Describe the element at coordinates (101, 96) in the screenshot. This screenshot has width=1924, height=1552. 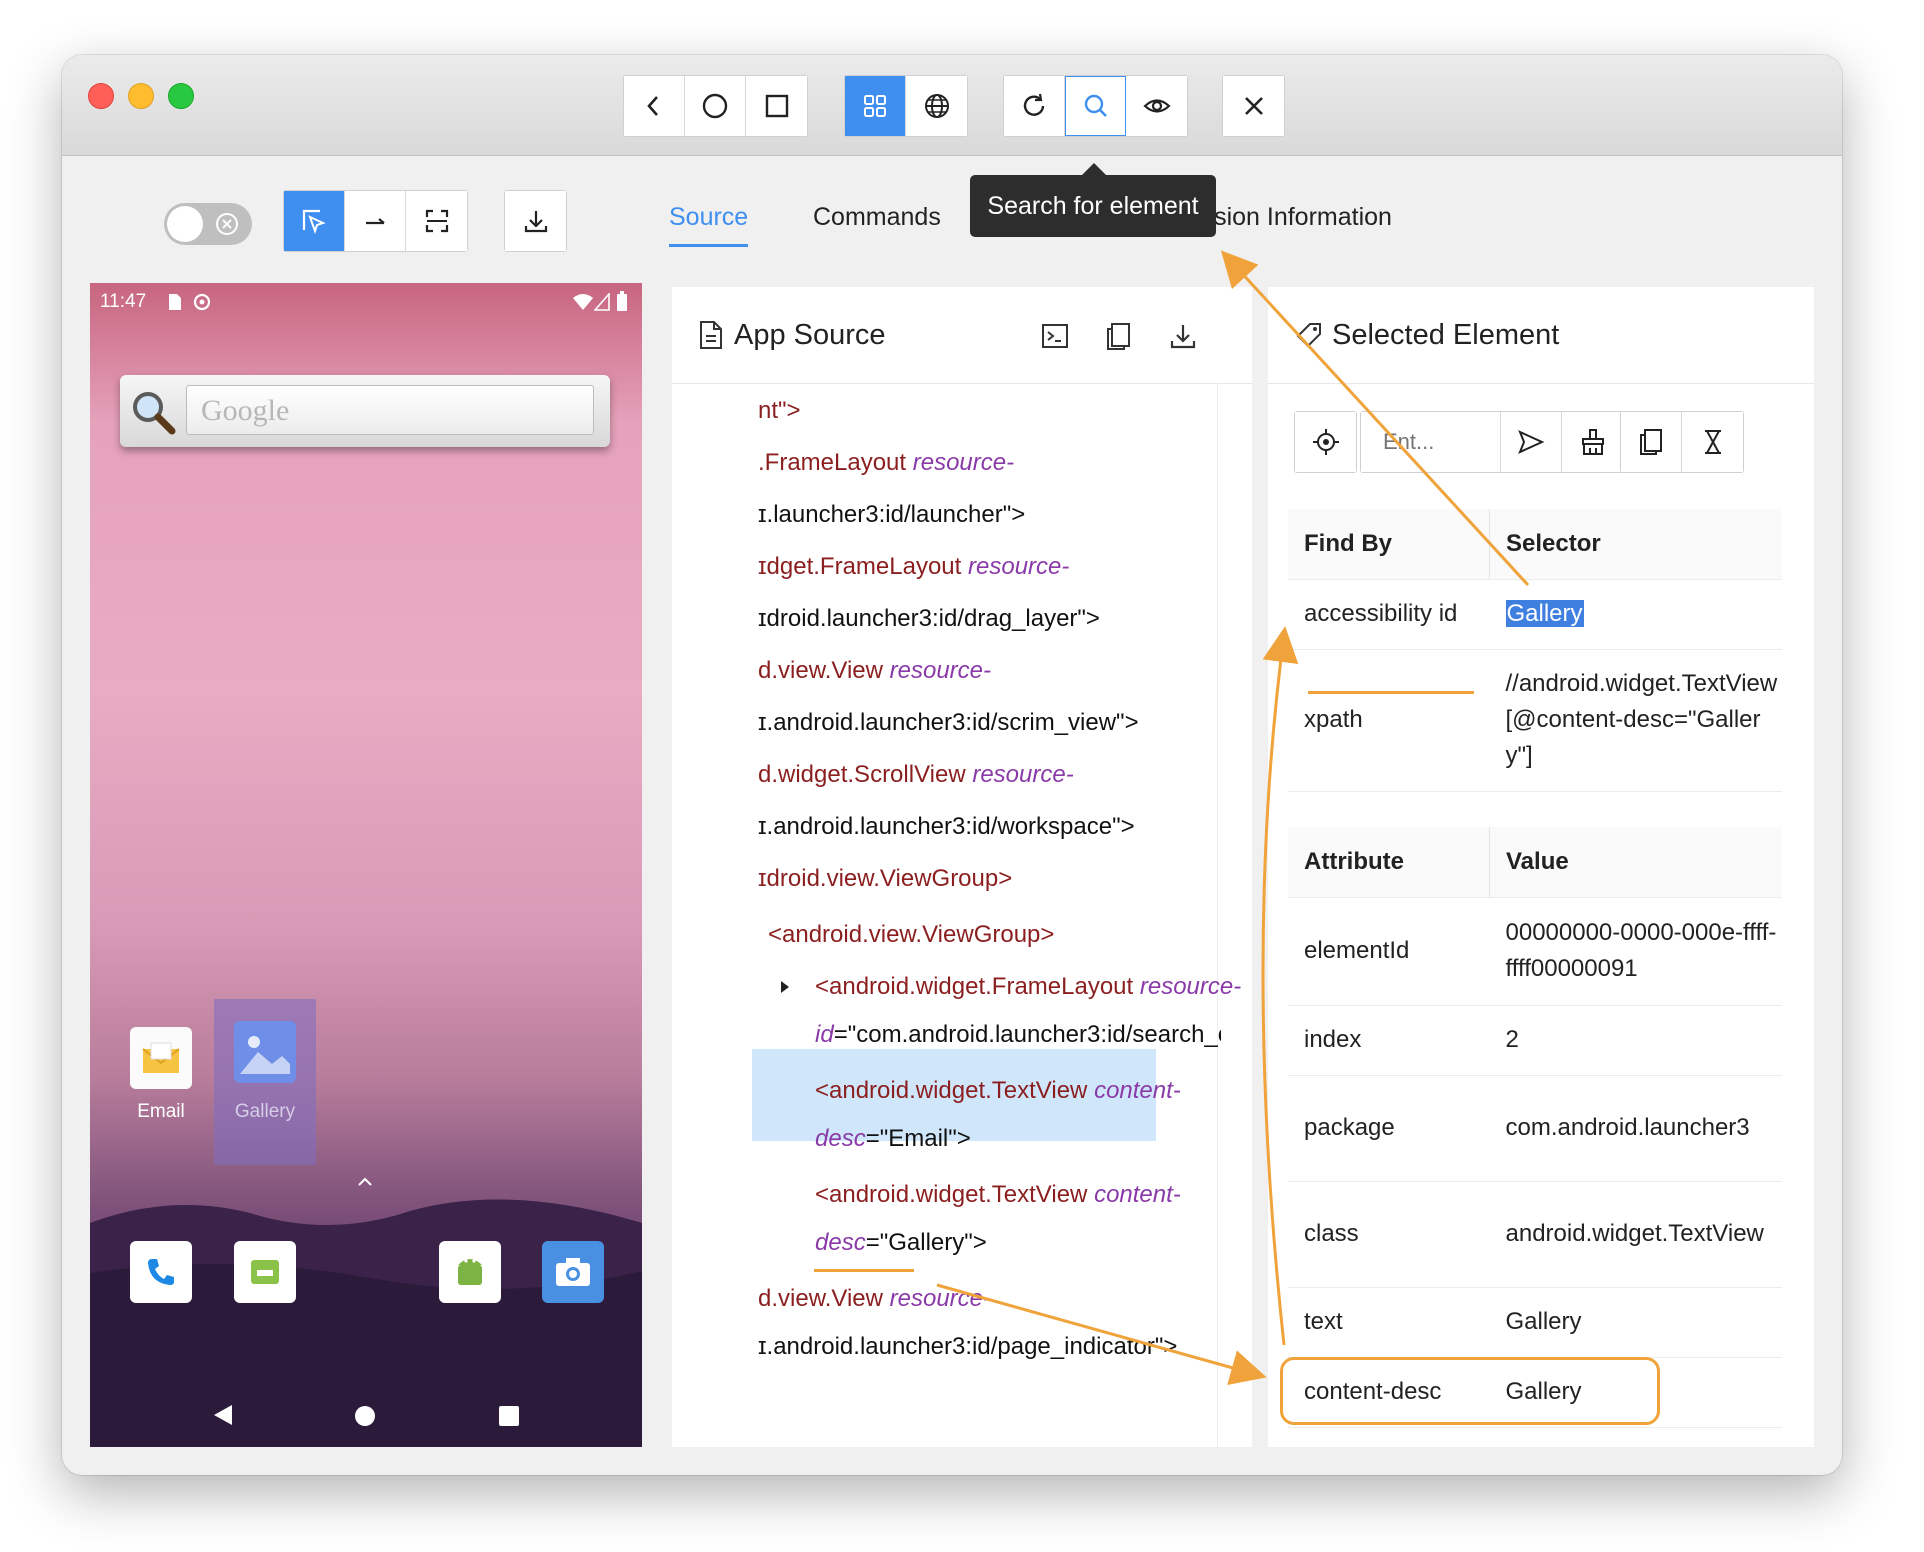
I see `close-window-button` at that location.